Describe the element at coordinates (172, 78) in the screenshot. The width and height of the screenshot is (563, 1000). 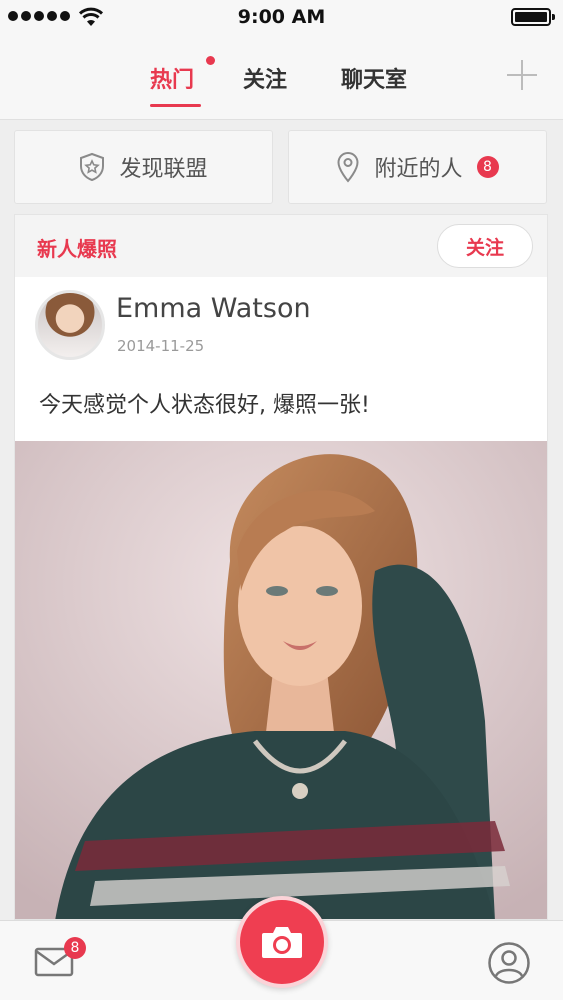
I see `tab-hot: 热门` at that location.